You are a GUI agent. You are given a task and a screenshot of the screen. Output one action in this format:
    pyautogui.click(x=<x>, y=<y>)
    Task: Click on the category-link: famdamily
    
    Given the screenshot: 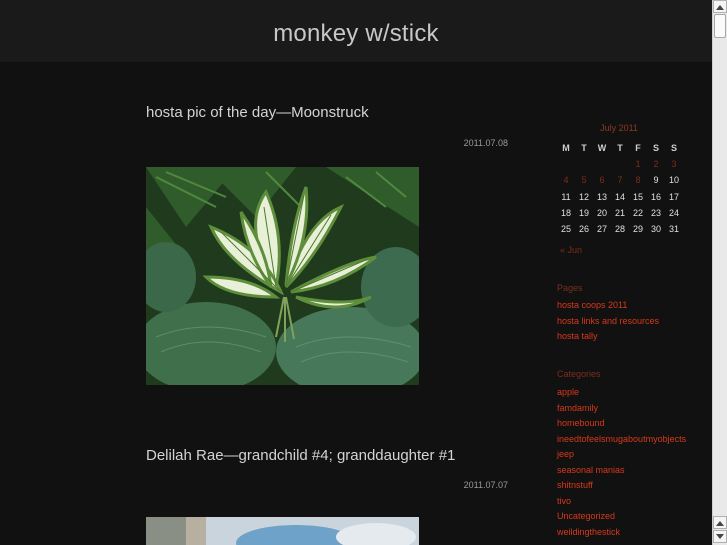 What is the action you would take?
    pyautogui.click(x=577, y=408)
    